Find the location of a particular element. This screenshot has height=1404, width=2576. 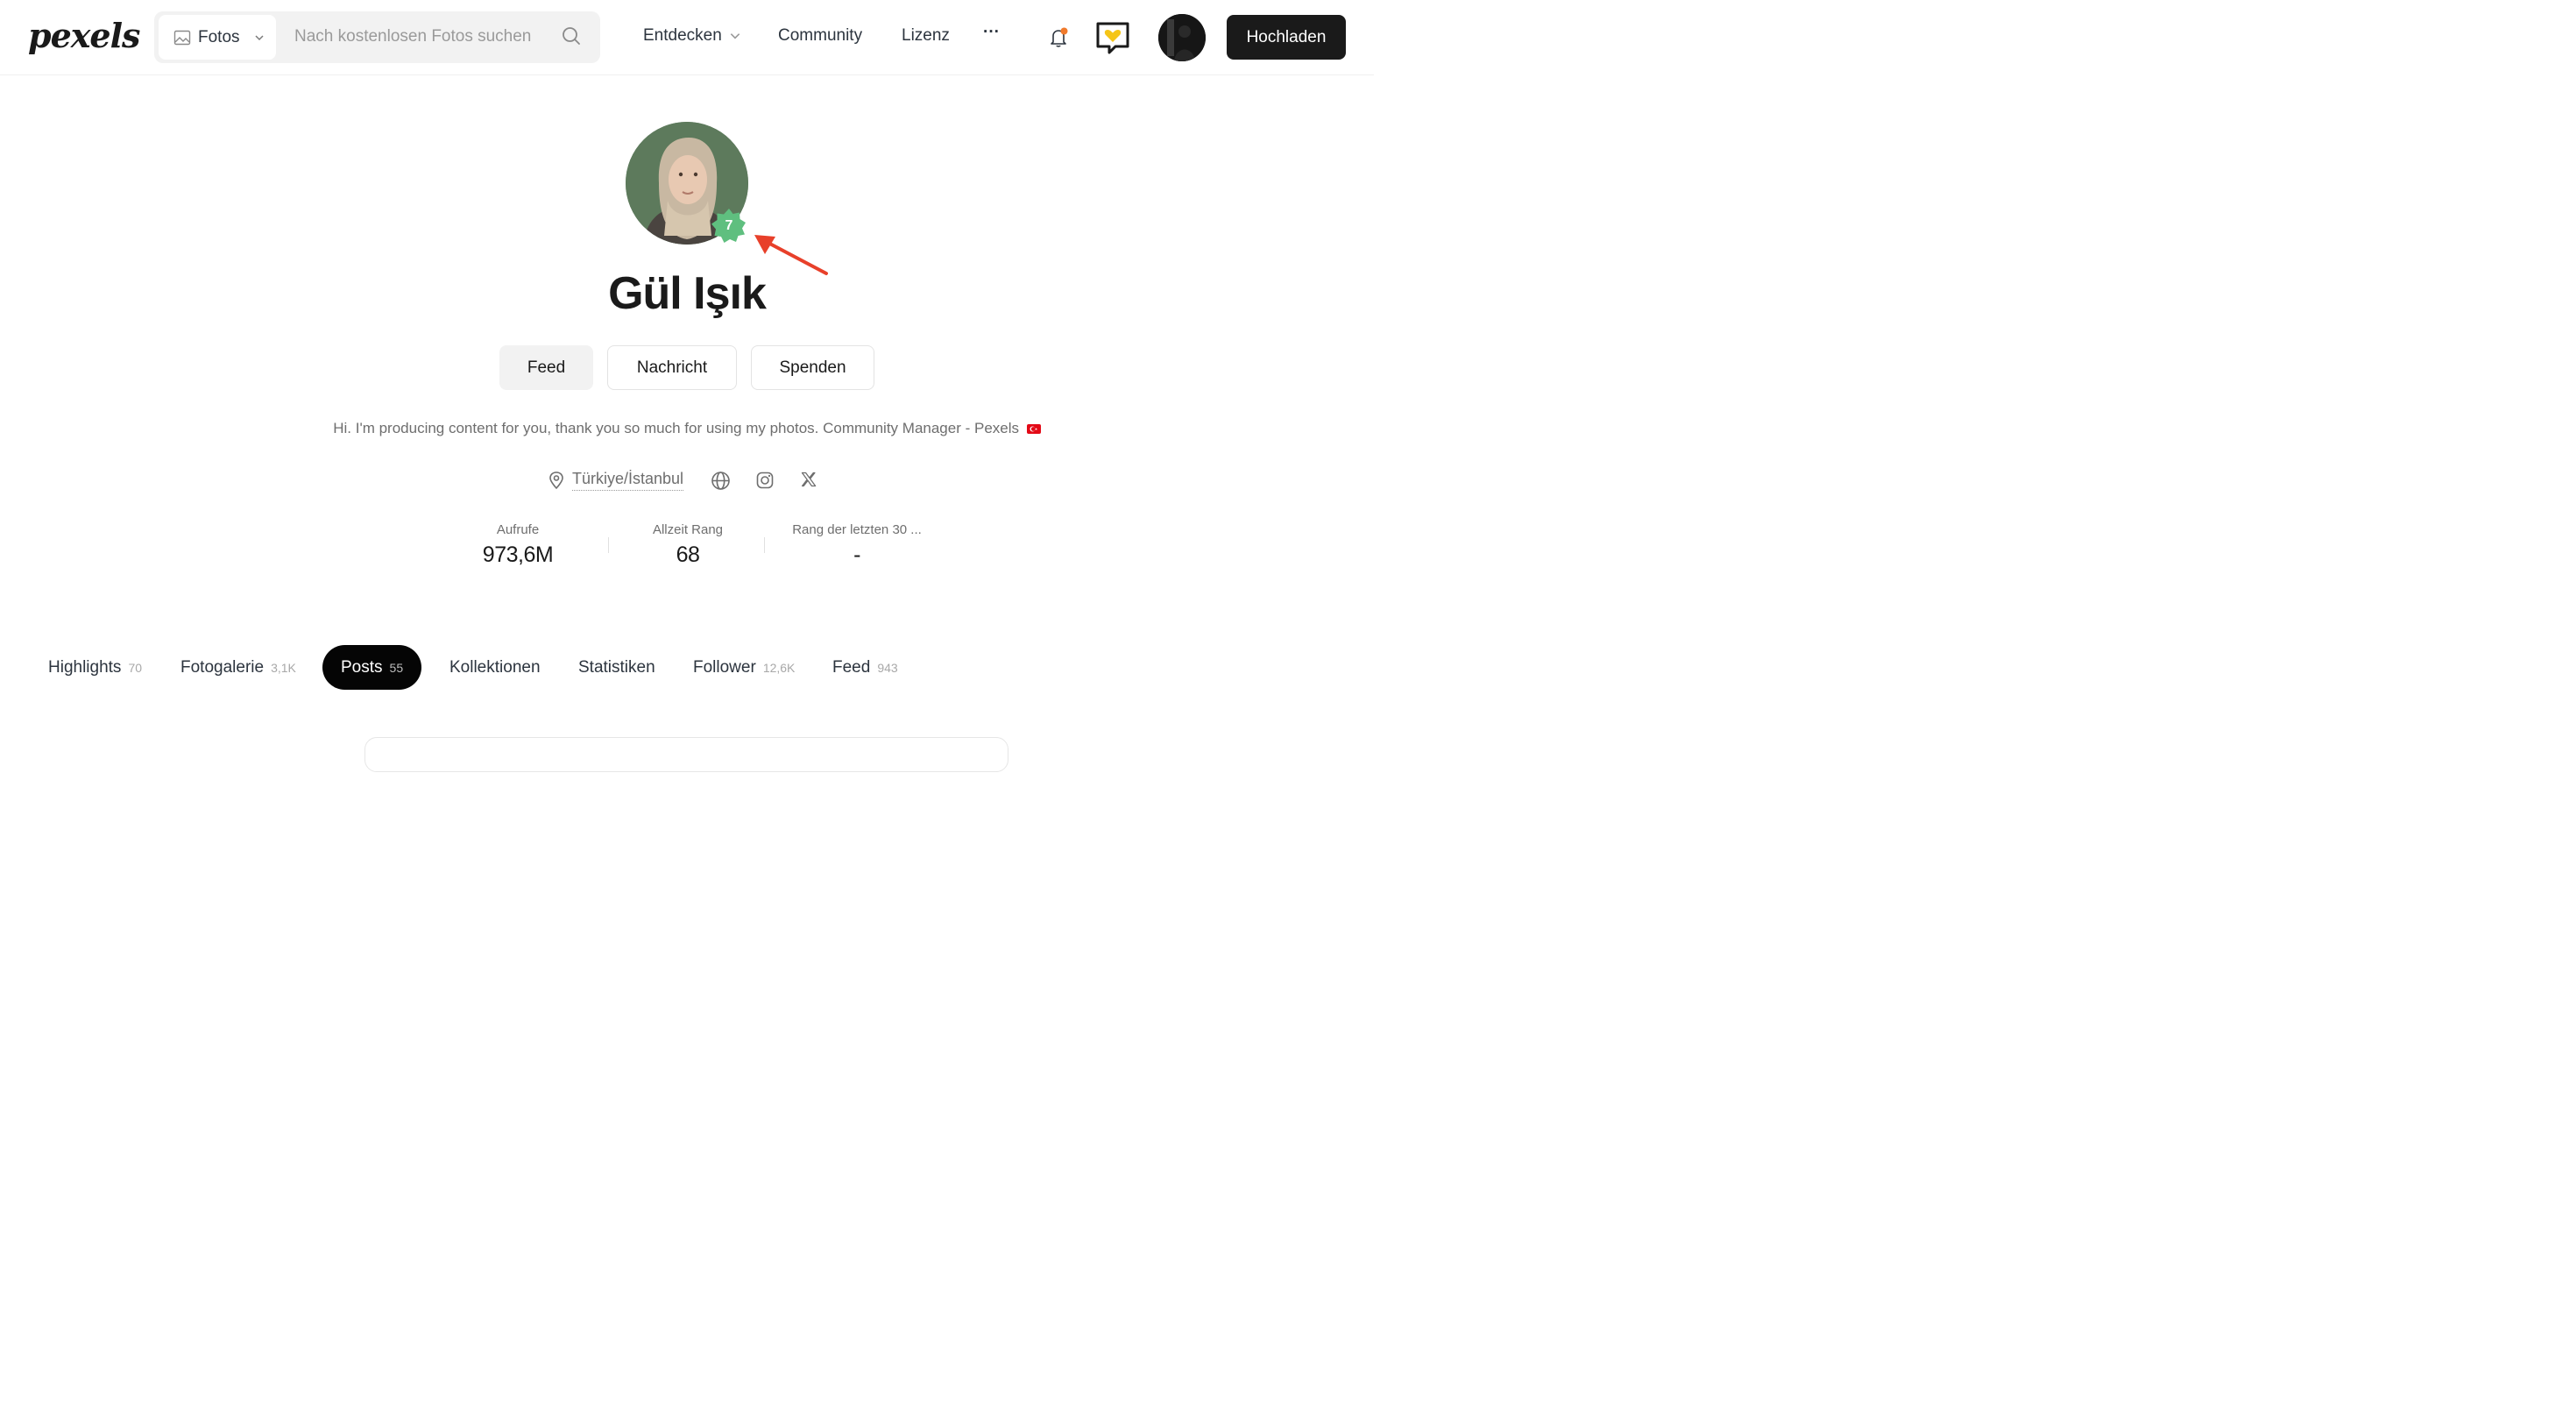

search-type-label: Fotos is located at coordinates (219, 36).